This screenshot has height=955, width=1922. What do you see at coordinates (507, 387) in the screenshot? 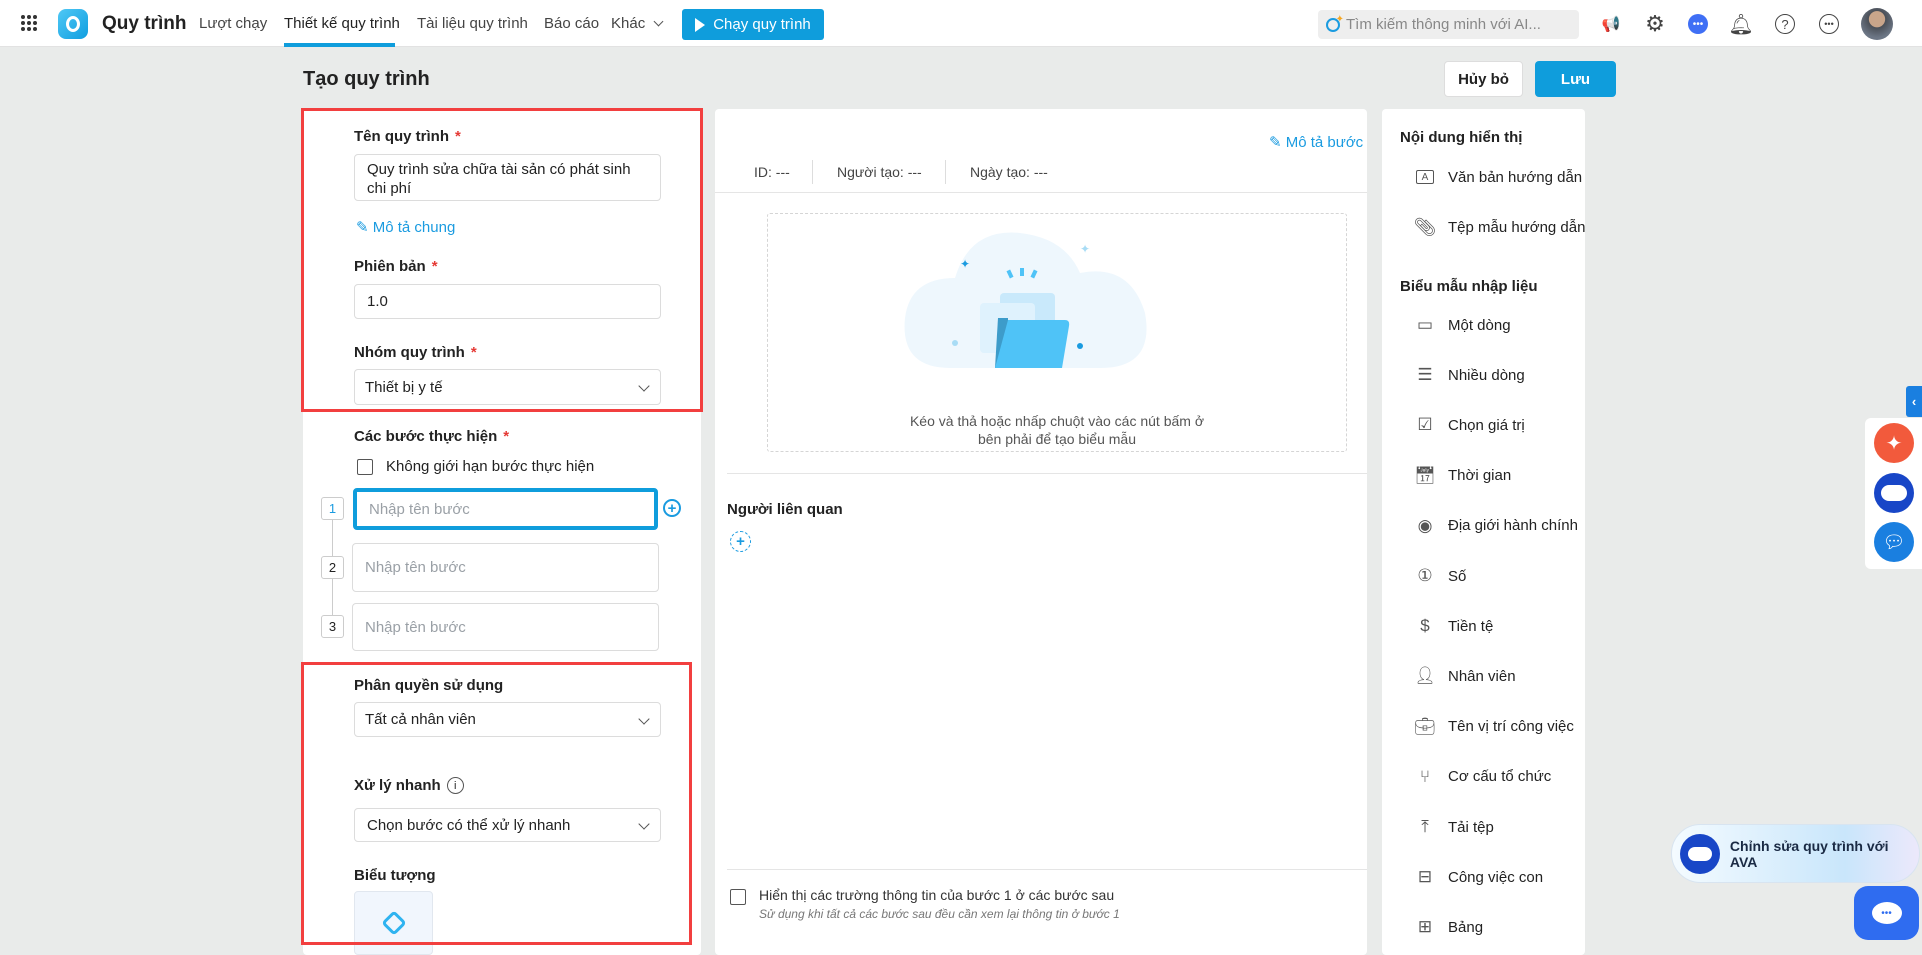
I see `group-select: Thiết bị y tế` at bounding box center [507, 387].